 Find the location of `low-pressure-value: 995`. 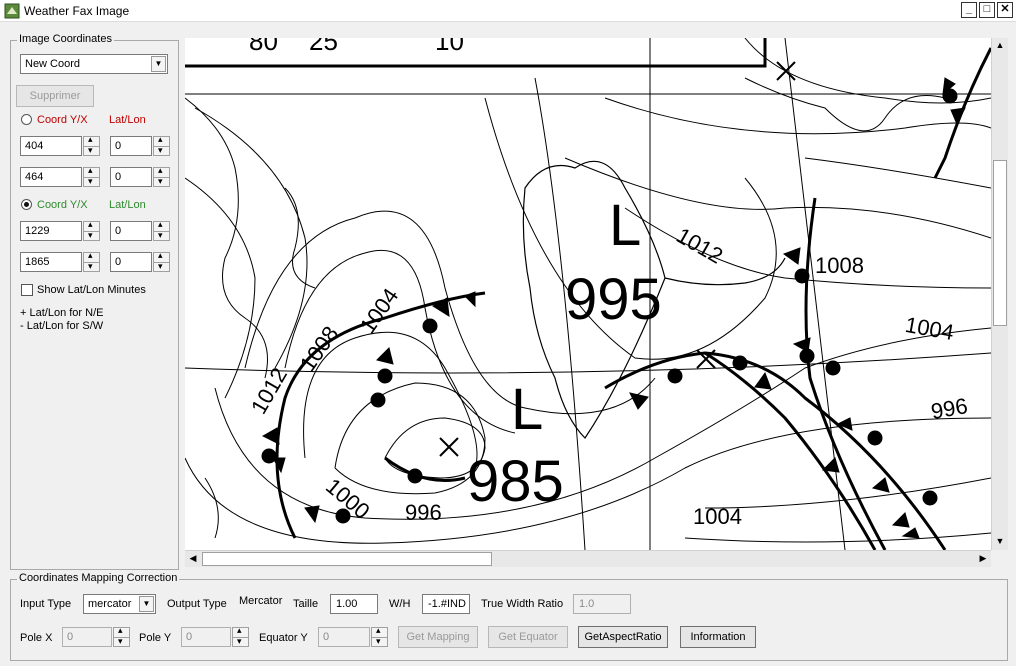

low-pressure-value: 995 is located at coordinates (613, 299).